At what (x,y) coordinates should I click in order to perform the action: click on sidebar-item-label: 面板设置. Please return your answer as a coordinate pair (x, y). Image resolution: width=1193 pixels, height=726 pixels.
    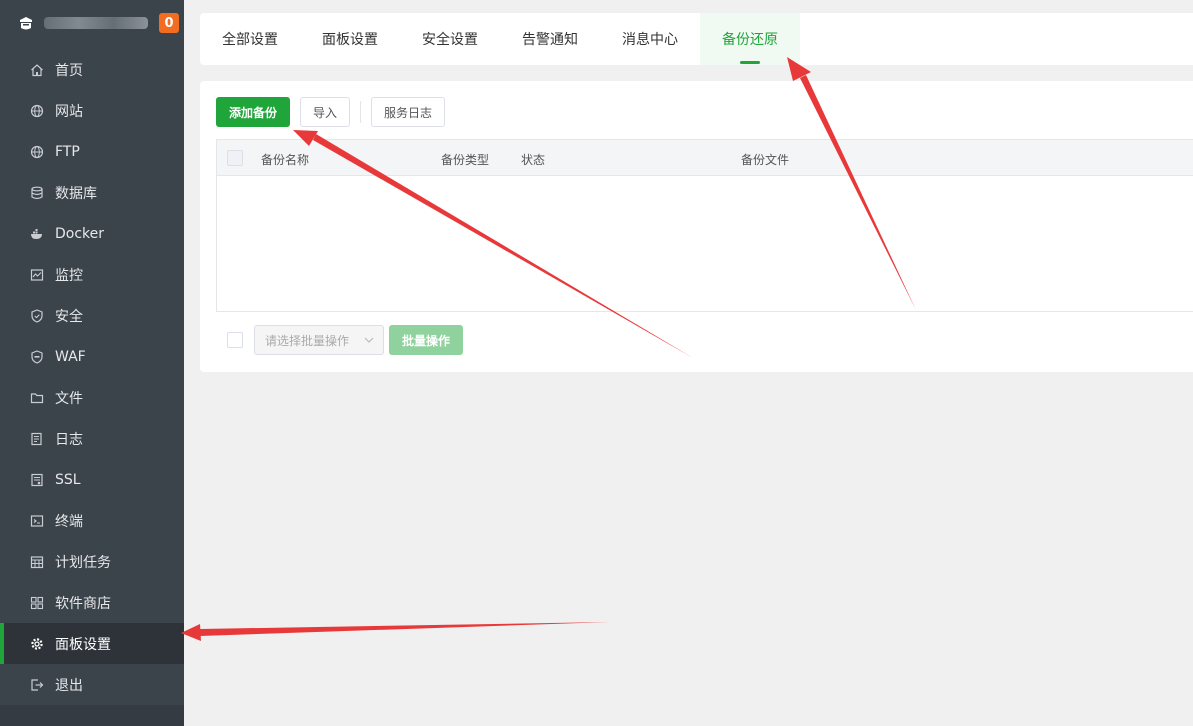
    Looking at the image, I should click on (83, 644).